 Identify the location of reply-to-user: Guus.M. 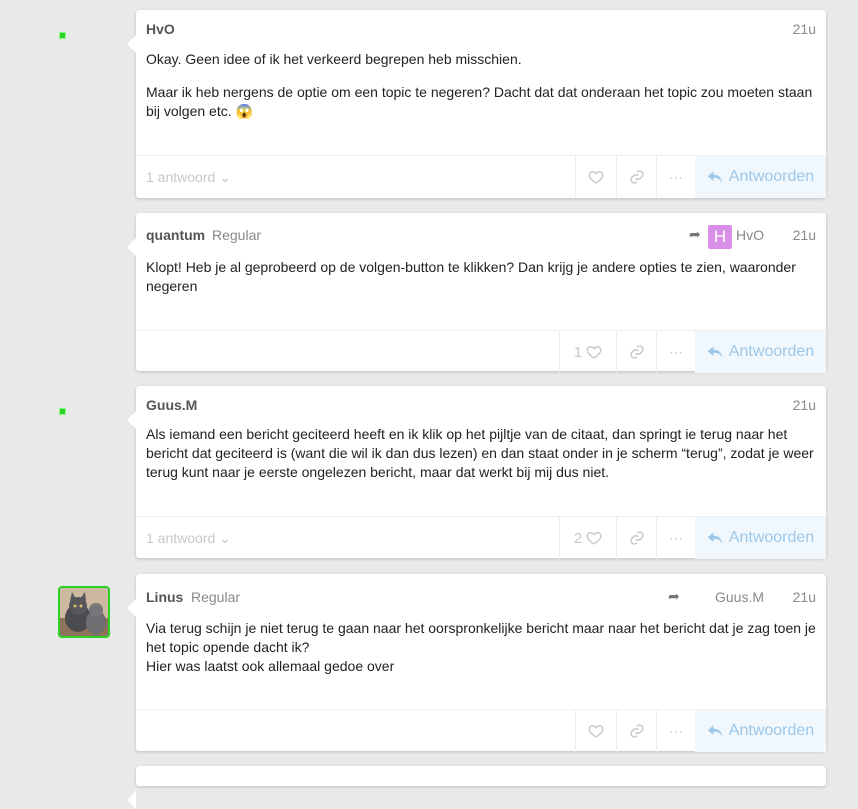
(739, 597).